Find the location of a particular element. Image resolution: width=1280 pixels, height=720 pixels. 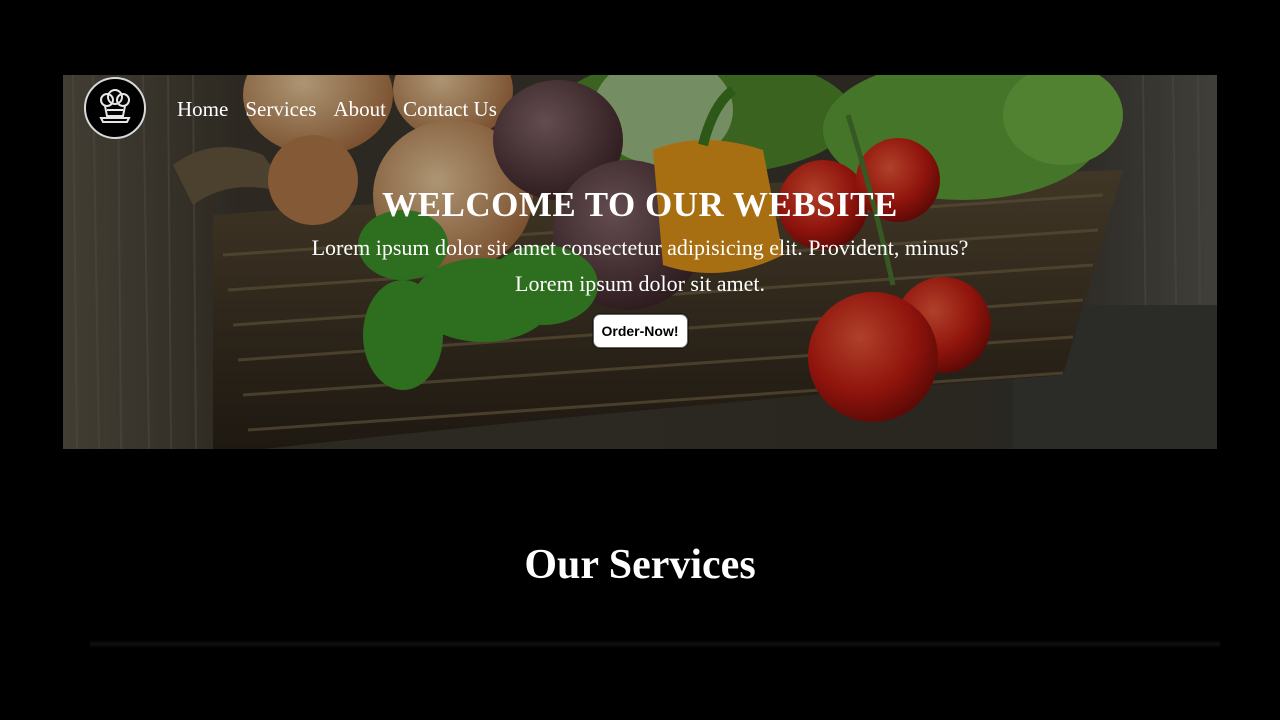

logo is located at coordinates (115, 108).